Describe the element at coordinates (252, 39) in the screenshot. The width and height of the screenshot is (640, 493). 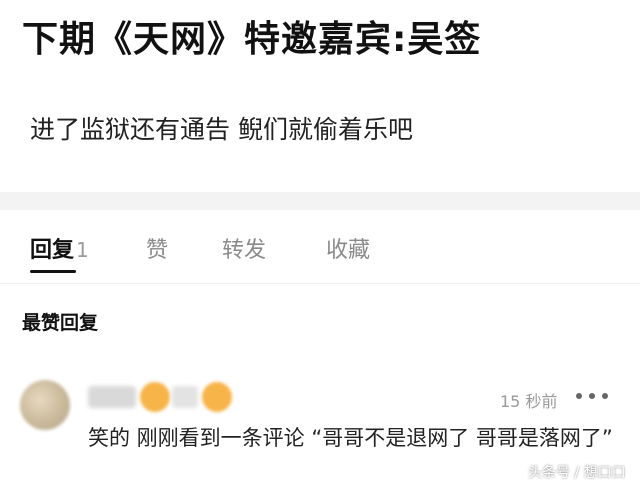
I see `post-title: 下期《天网》特邀嘉宾:吴签` at that location.